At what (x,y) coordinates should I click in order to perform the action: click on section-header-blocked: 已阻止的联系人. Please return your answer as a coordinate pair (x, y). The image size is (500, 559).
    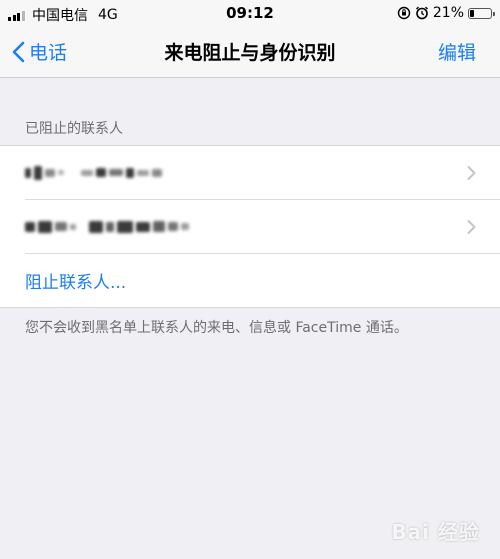
    Looking at the image, I should click on (74, 129).